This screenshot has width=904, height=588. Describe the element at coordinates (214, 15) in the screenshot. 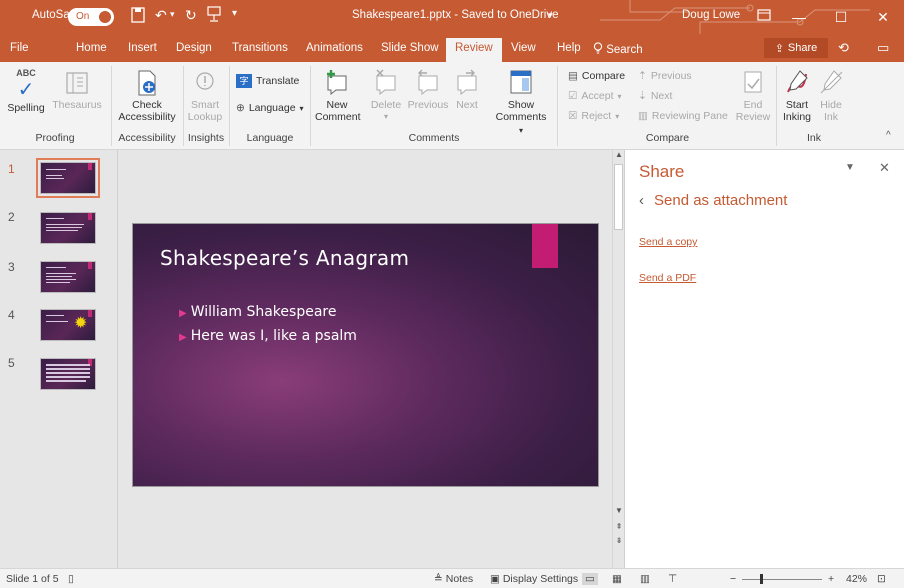

I see `start-from-beginning-icon` at that location.